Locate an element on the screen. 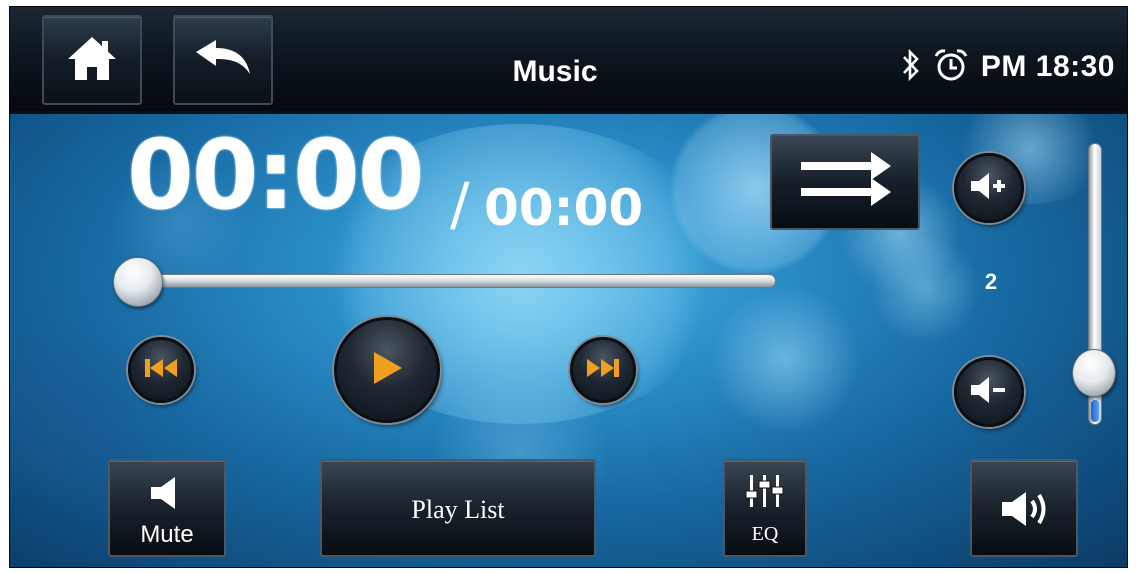  volume-down-button is located at coordinates (989, 392).